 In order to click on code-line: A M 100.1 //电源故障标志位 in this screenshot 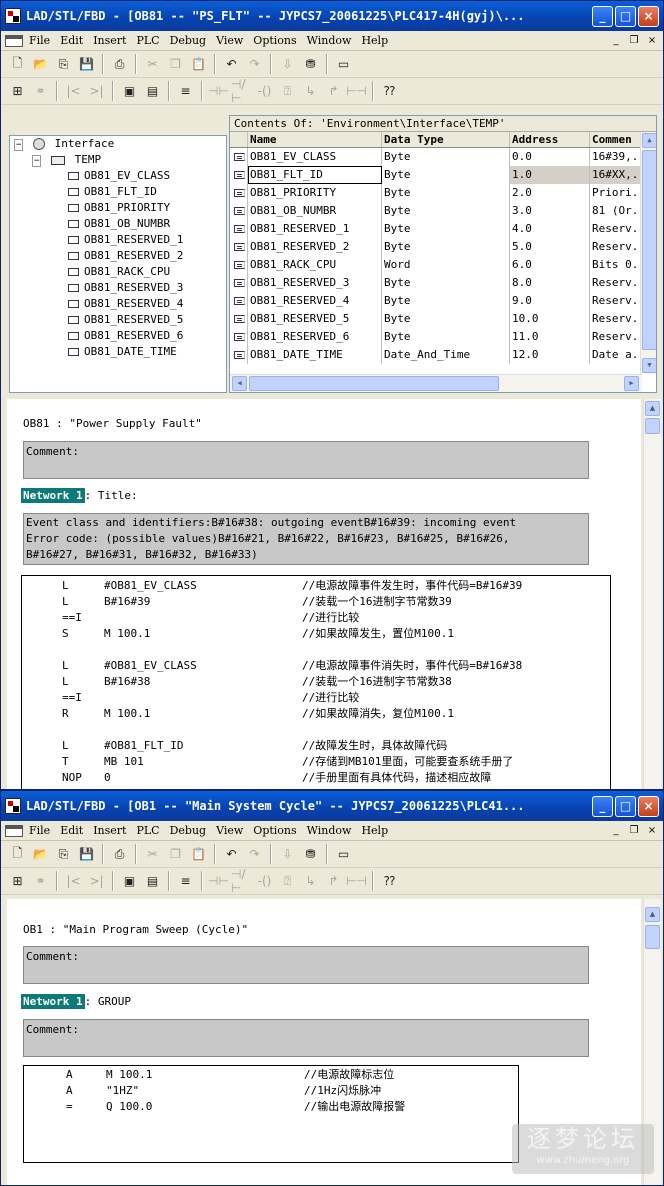, I will do `click(271, 1075)`.